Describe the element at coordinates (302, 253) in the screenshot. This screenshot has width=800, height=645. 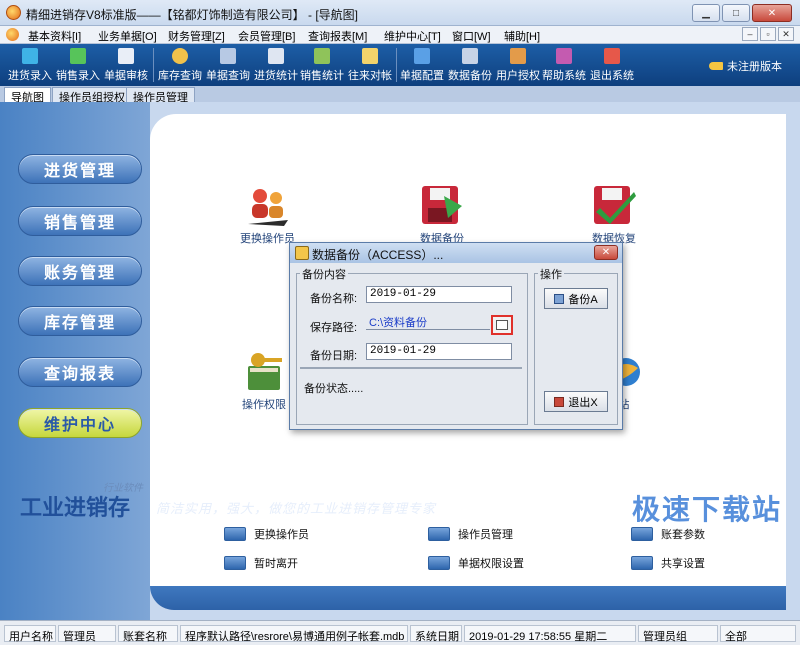
I see `database-icon` at that location.